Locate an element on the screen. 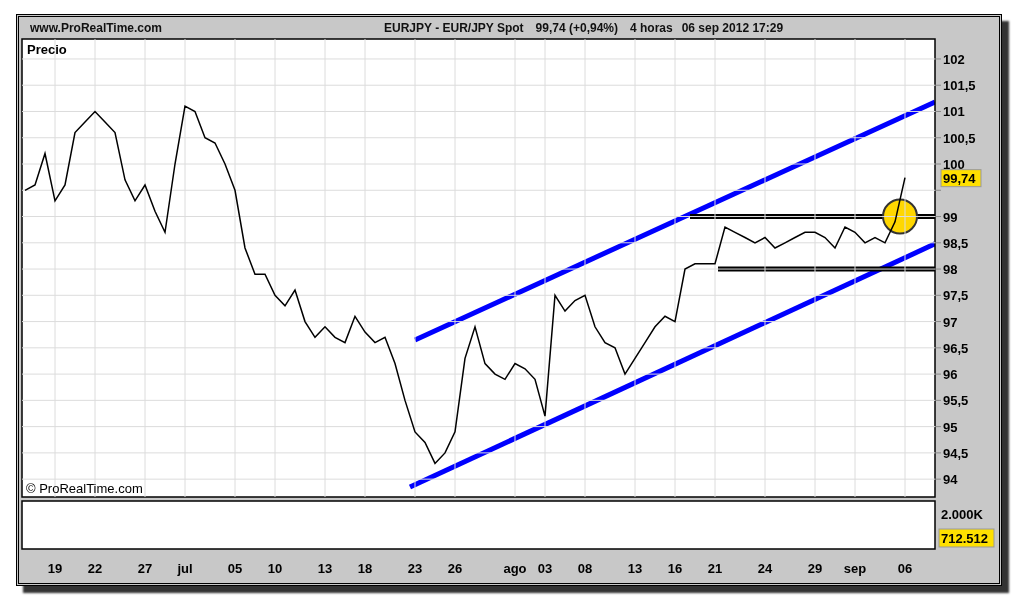 Image resolution: width=1020 pixels, height=600 pixels. x-axis-label: jul is located at coordinates (185, 568).